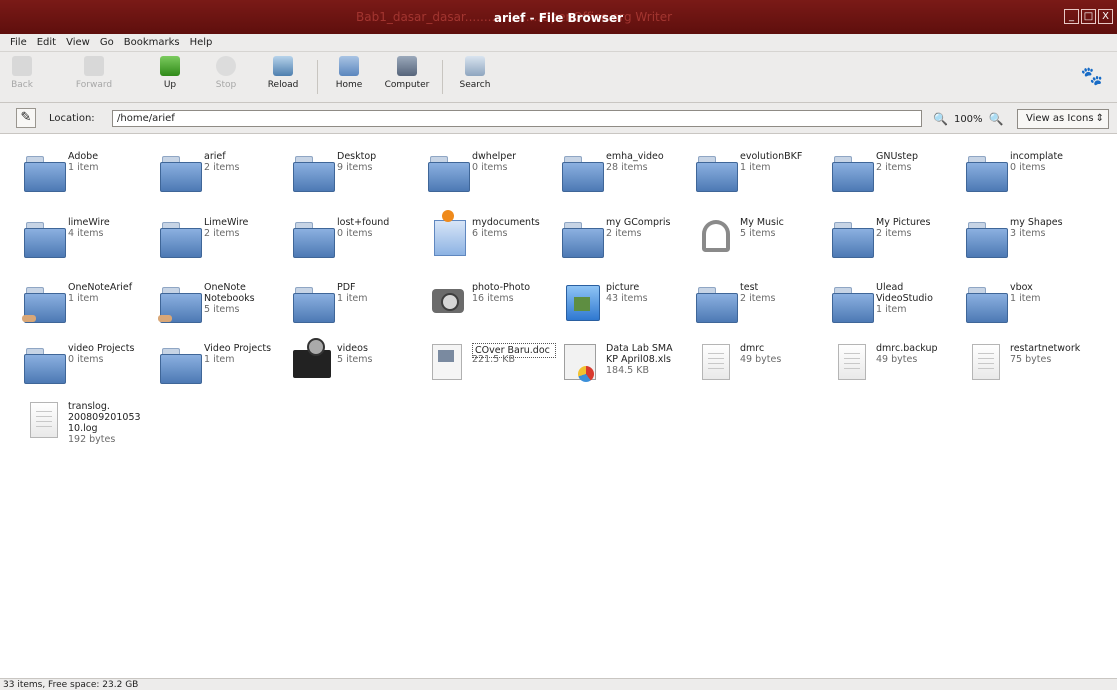  Describe the element at coordinates (763, 372) in the screenshot. I see `file-item-dmrc: dmrc 49 bytes` at that location.